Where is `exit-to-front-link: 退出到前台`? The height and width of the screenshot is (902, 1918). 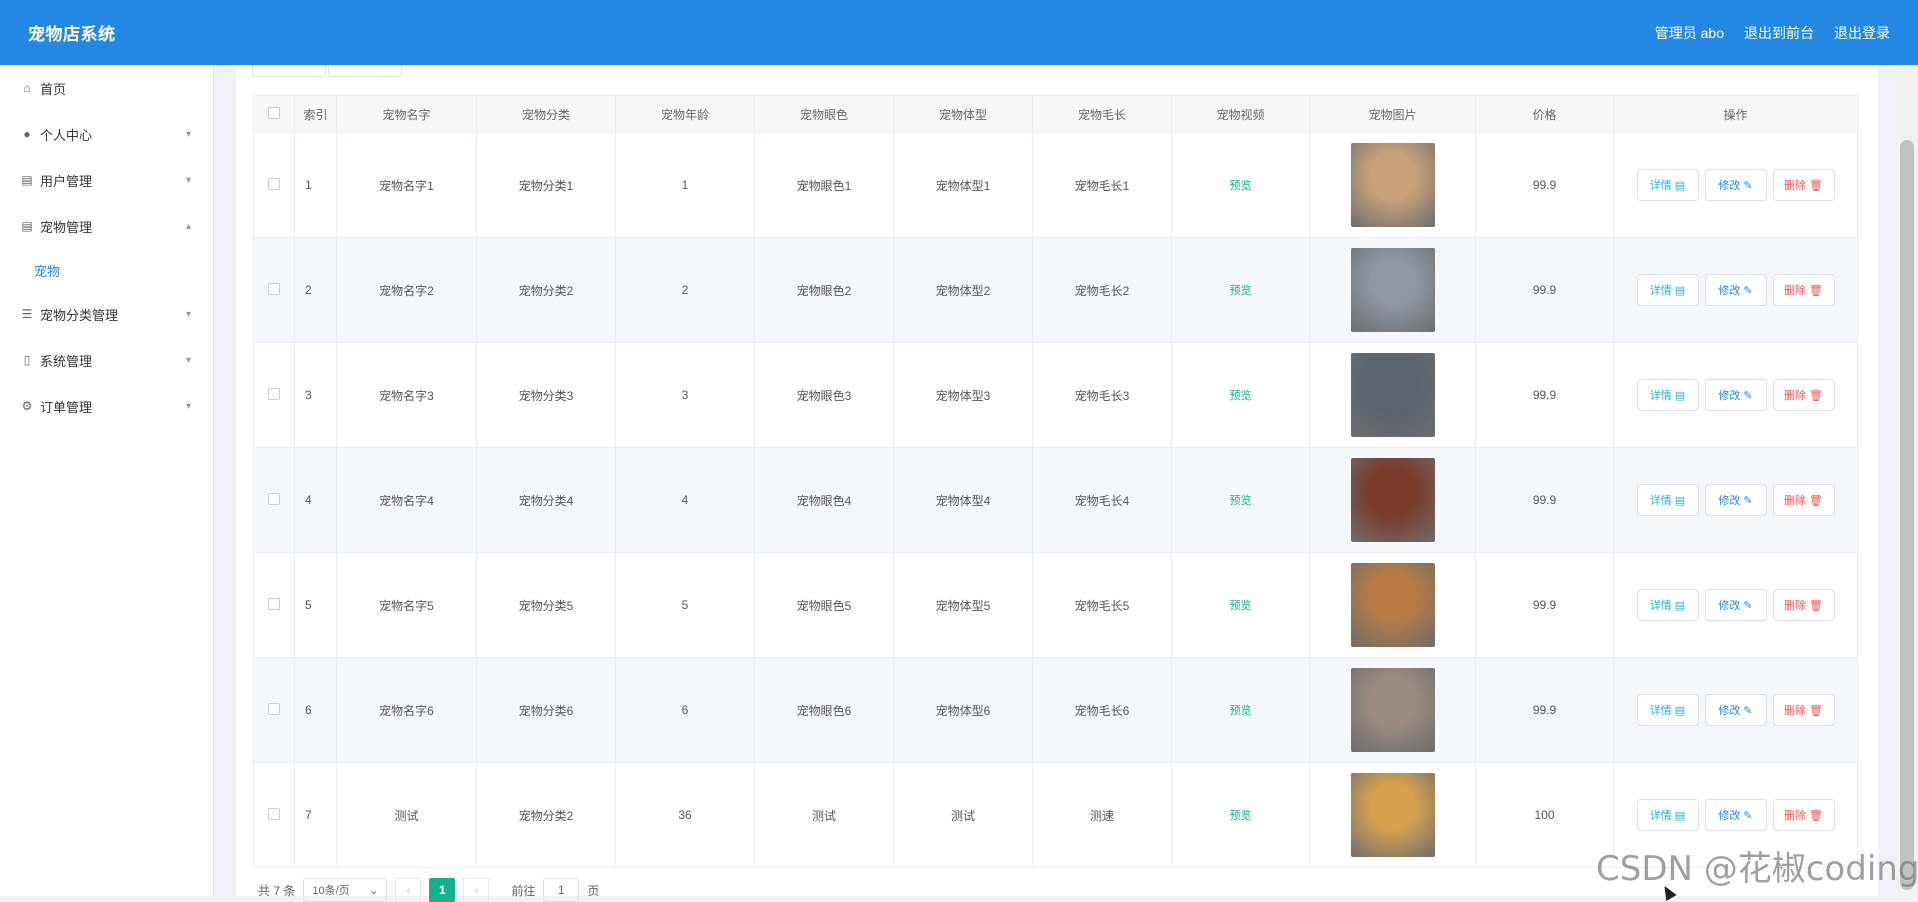 exit-to-front-link: 退出到前台 is located at coordinates (1779, 33).